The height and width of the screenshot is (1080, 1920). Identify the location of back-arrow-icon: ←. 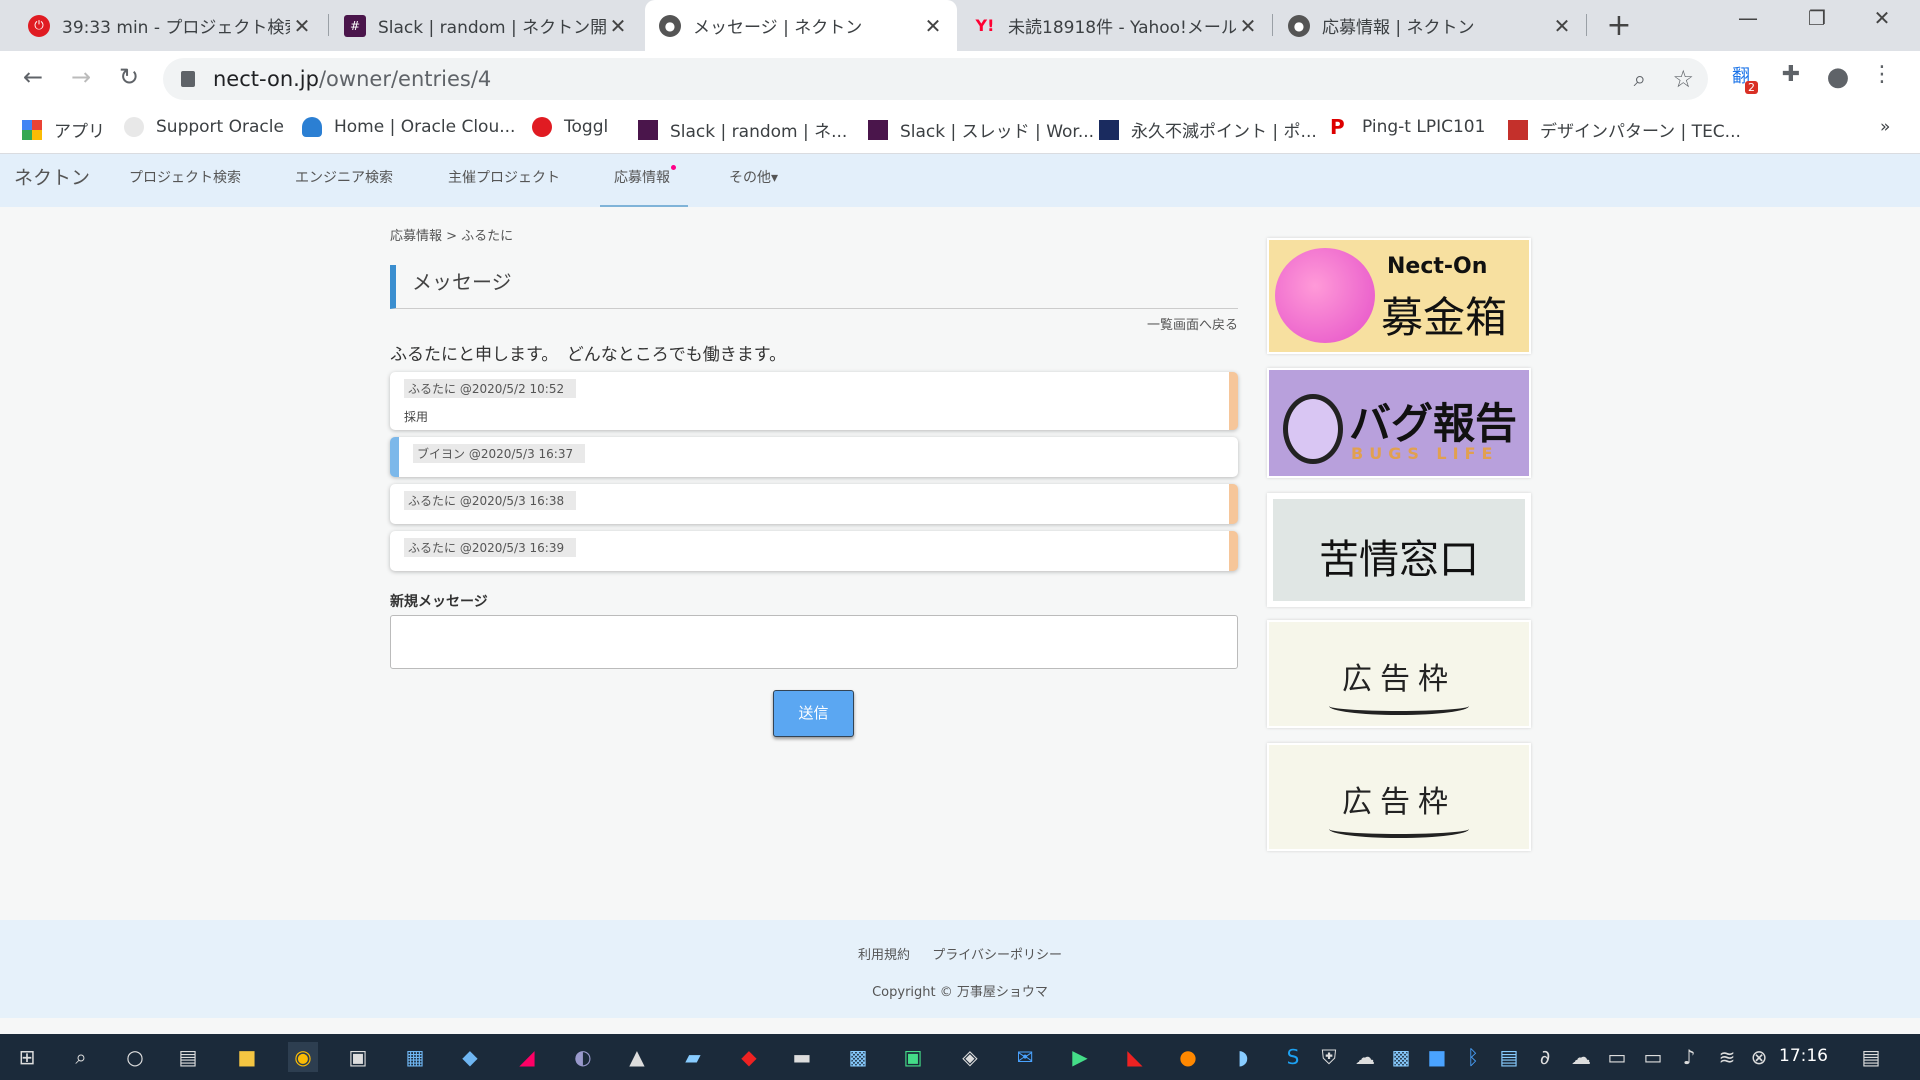
(33, 77).